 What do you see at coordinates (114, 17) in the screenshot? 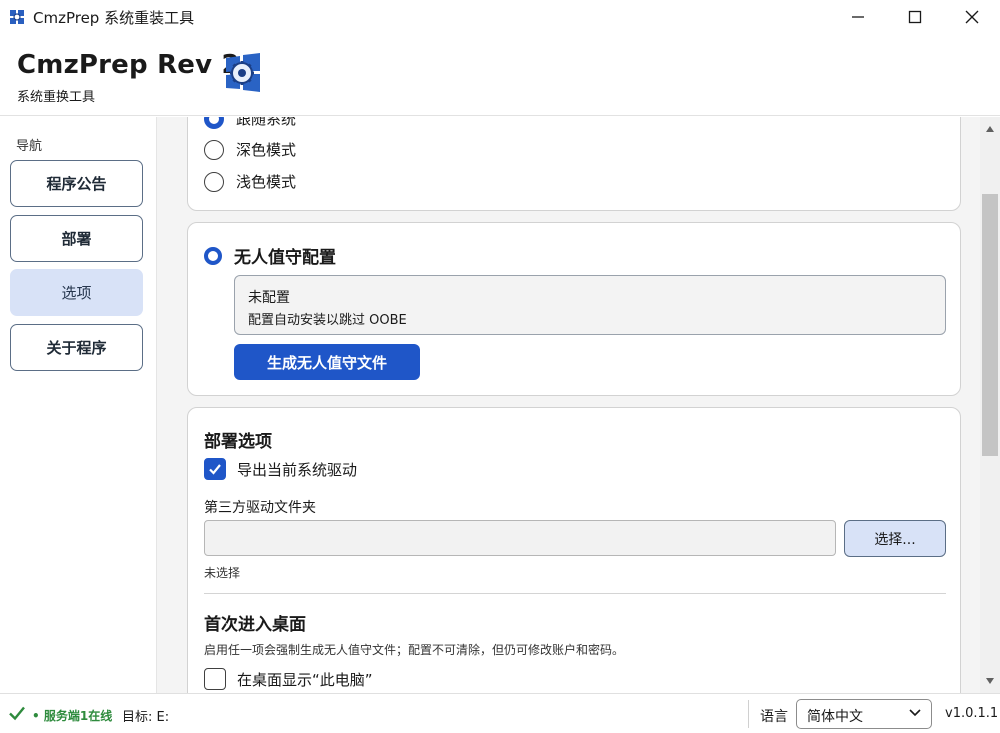
I see `window-title: CmzPrep 系统重装工具` at bounding box center [114, 17].